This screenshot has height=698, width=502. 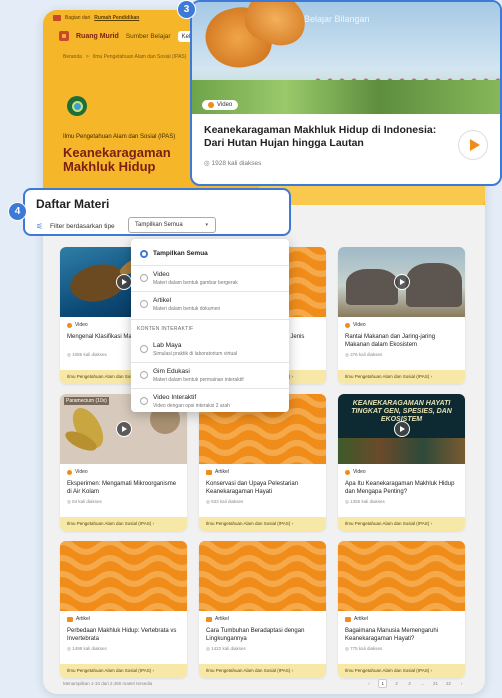 I want to click on section-header: KONTEN INTERAKTIF, so click(x=165, y=329).